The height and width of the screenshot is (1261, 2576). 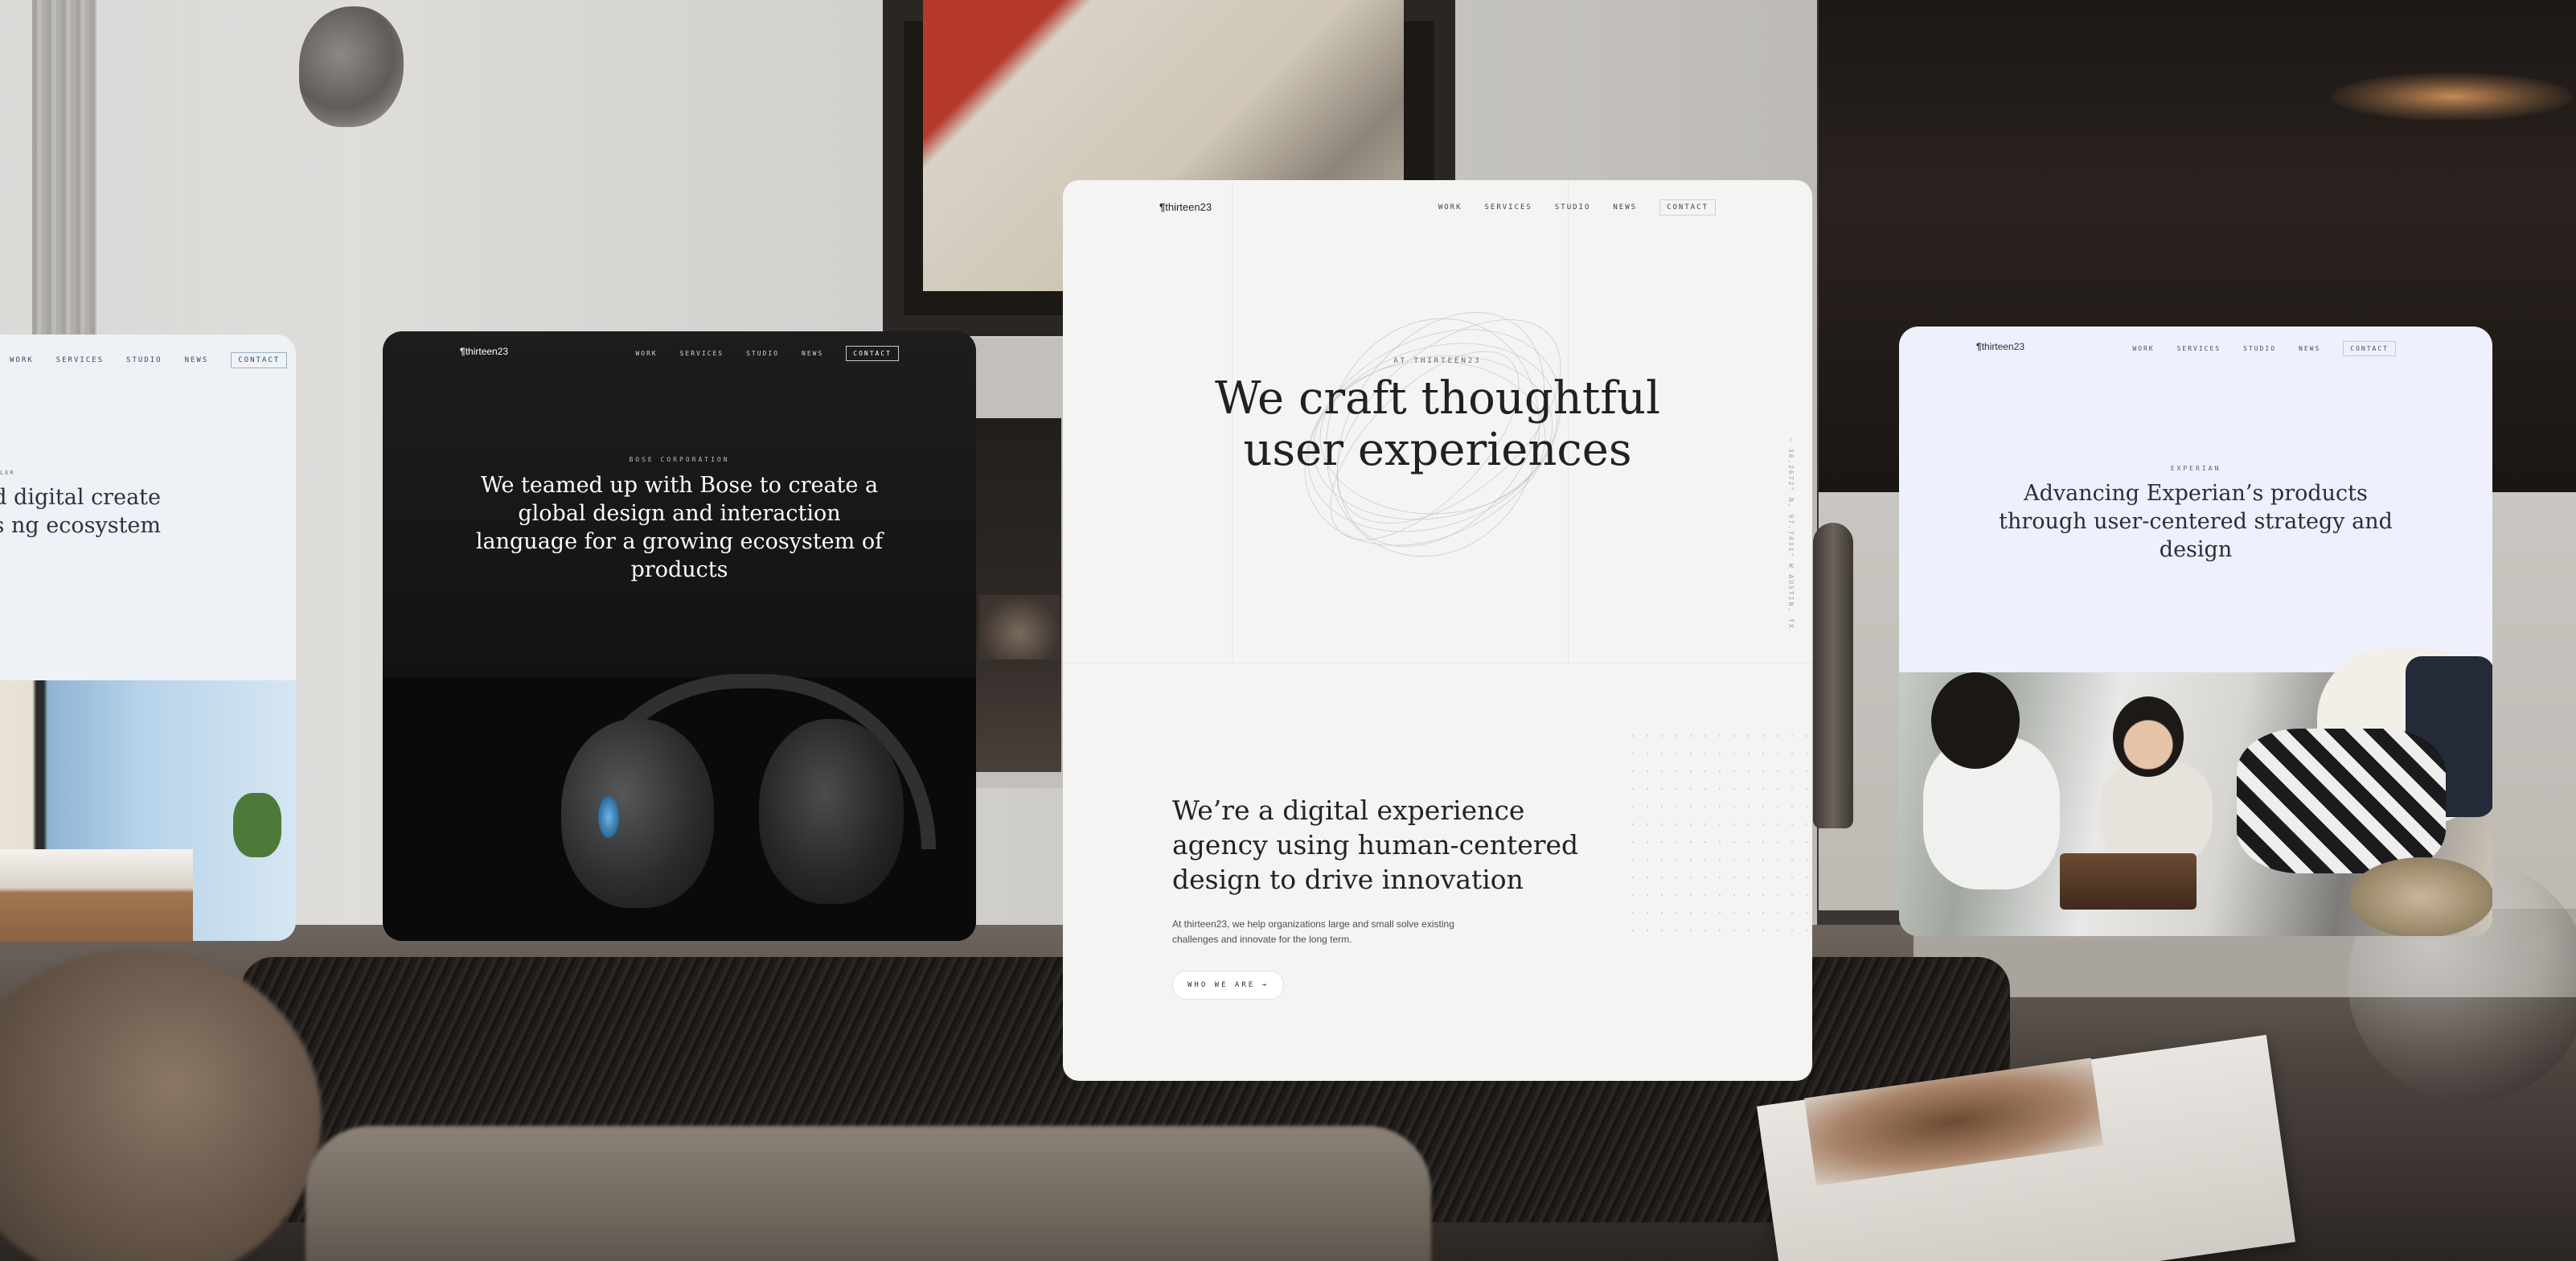 What do you see at coordinates (831, 811) in the screenshot?
I see `headphones-right-cup` at bounding box center [831, 811].